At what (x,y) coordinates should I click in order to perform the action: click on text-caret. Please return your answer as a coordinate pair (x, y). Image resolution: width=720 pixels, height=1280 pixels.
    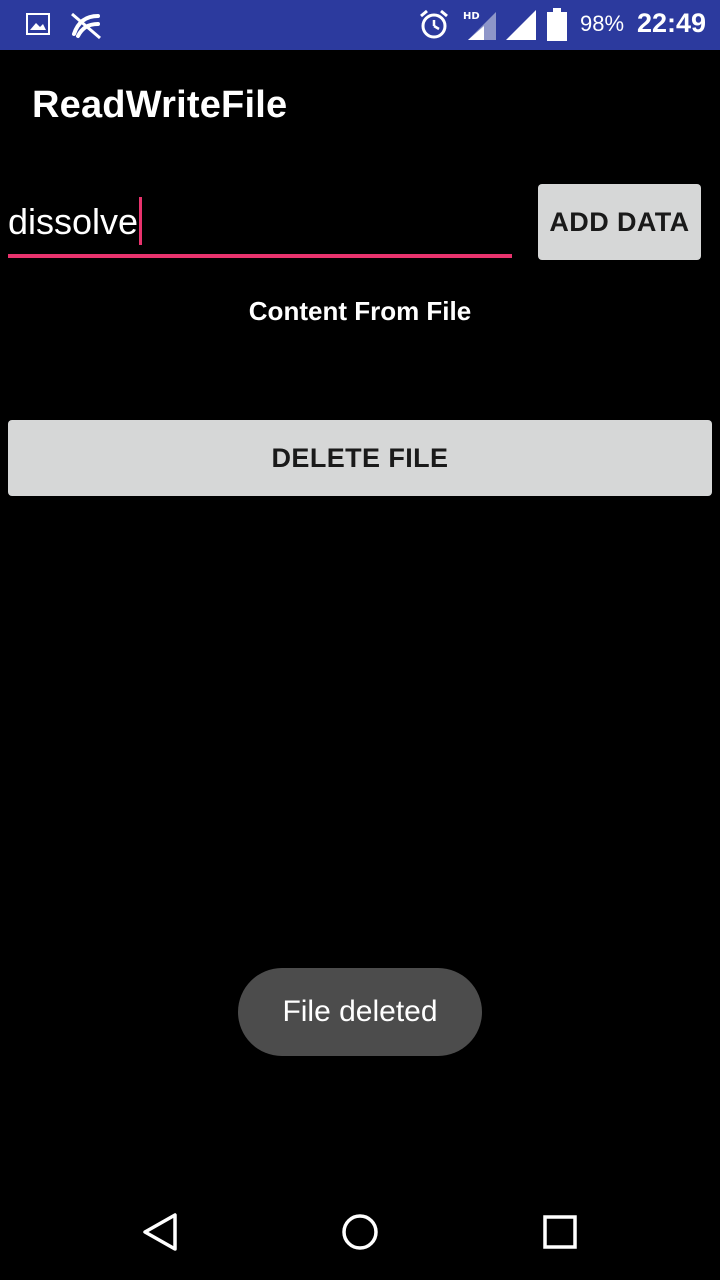
    Looking at the image, I should click on (141, 221).